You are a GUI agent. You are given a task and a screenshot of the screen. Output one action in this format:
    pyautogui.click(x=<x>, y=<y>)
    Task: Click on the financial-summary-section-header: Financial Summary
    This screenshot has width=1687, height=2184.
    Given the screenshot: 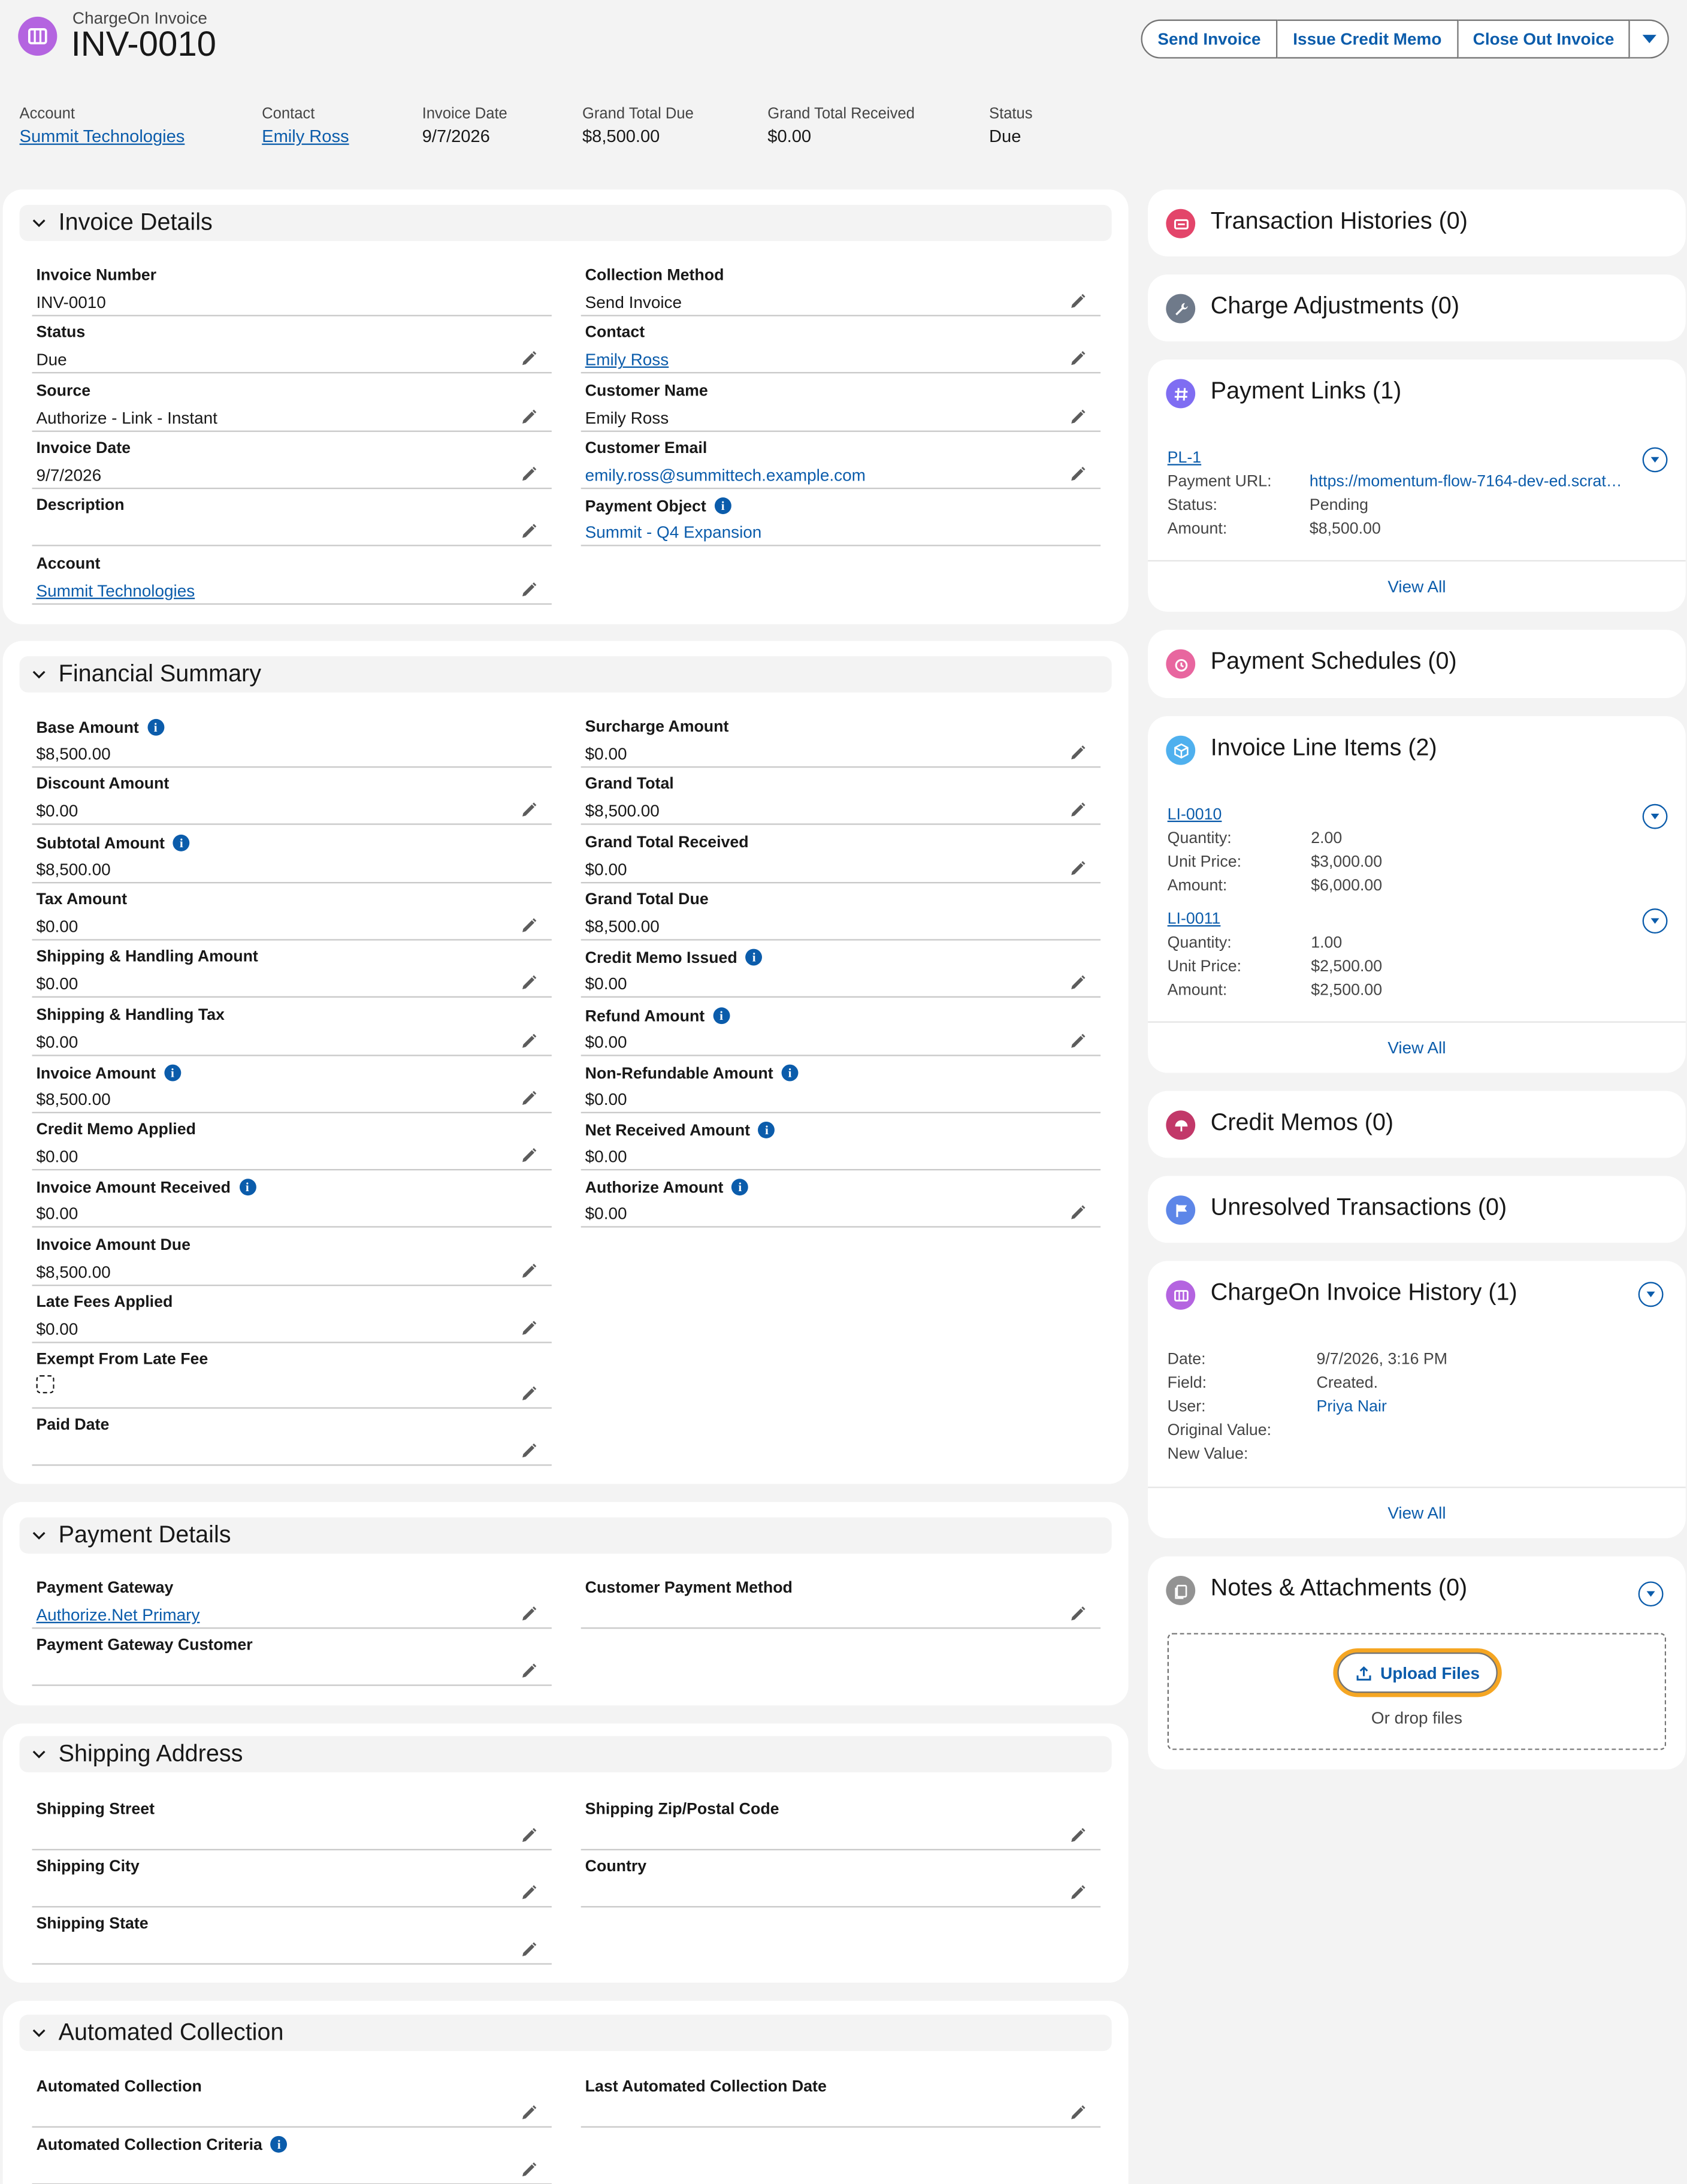 What is the action you would take?
    pyautogui.click(x=566, y=675)
    